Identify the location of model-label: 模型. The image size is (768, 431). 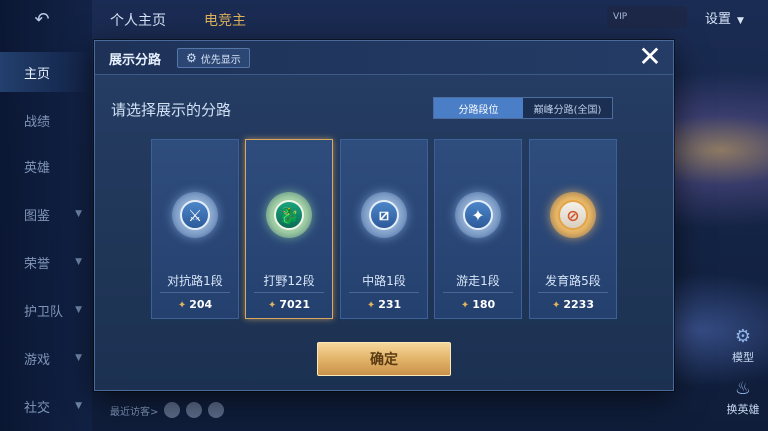
(743, 357).